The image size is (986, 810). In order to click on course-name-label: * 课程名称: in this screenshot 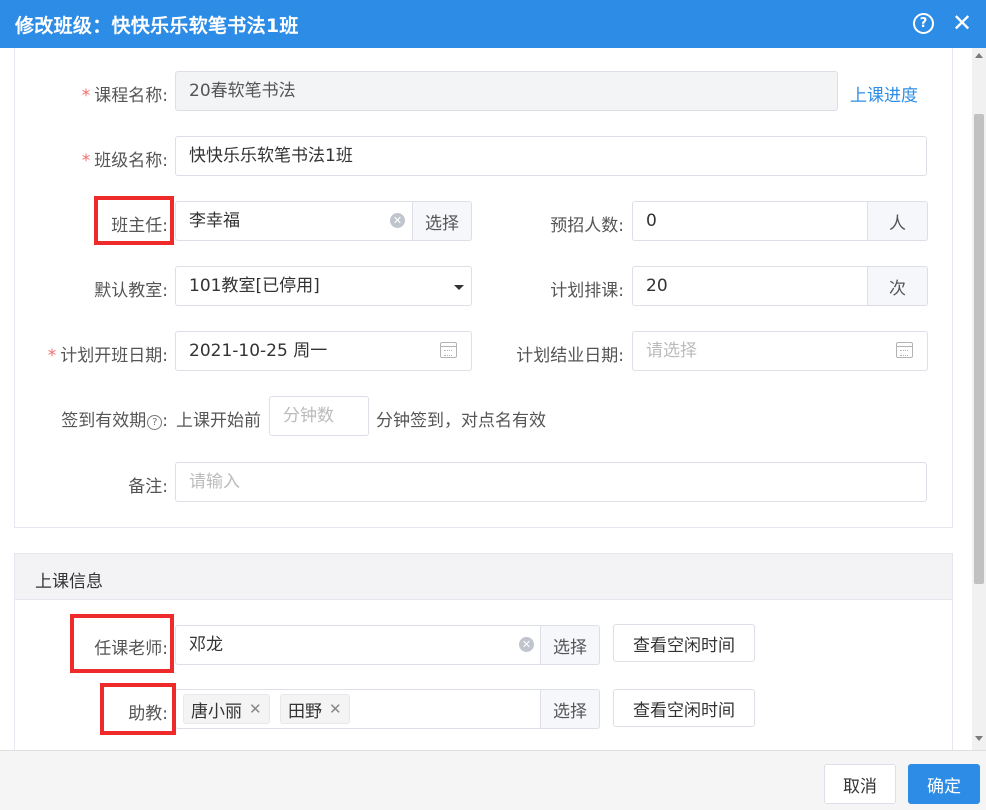, I will do `click(124, 96)`.